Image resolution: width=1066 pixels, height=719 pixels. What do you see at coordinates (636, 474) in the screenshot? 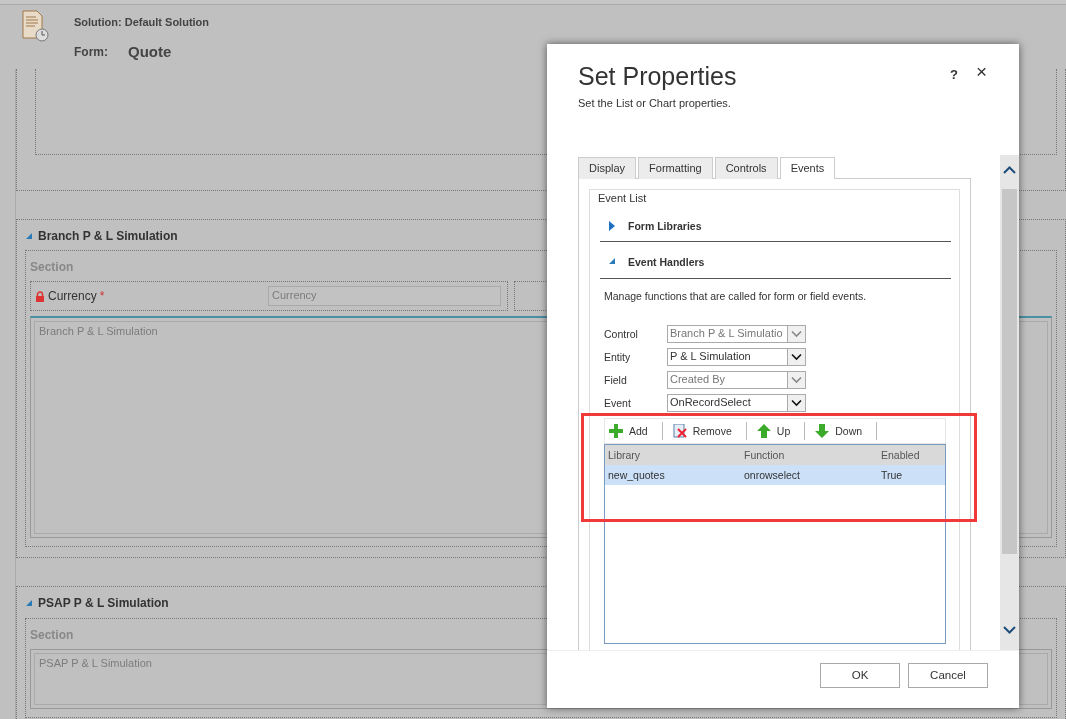
I see `table-cell-text: new_quotes` at bounding box center [636, 474].